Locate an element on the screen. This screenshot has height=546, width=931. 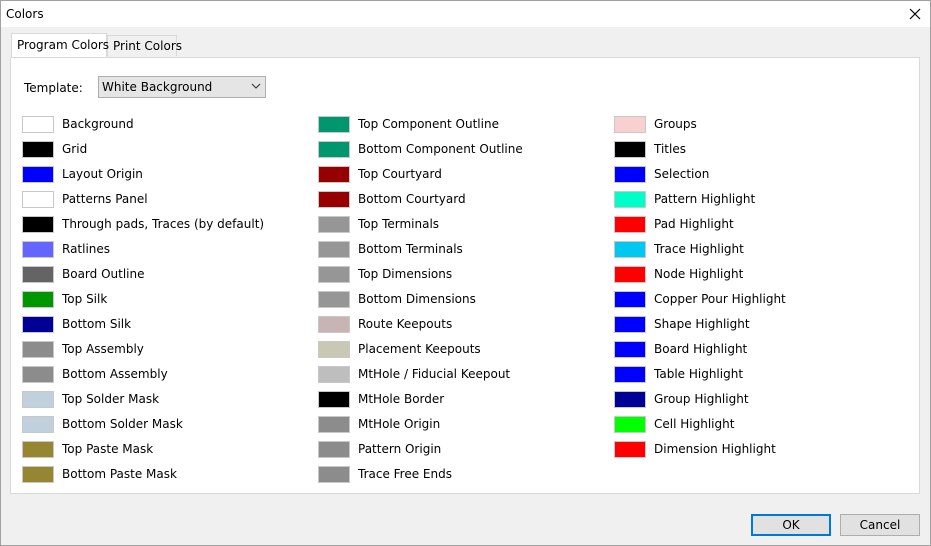
ok-label: OK is located at coordinates (791, 525).